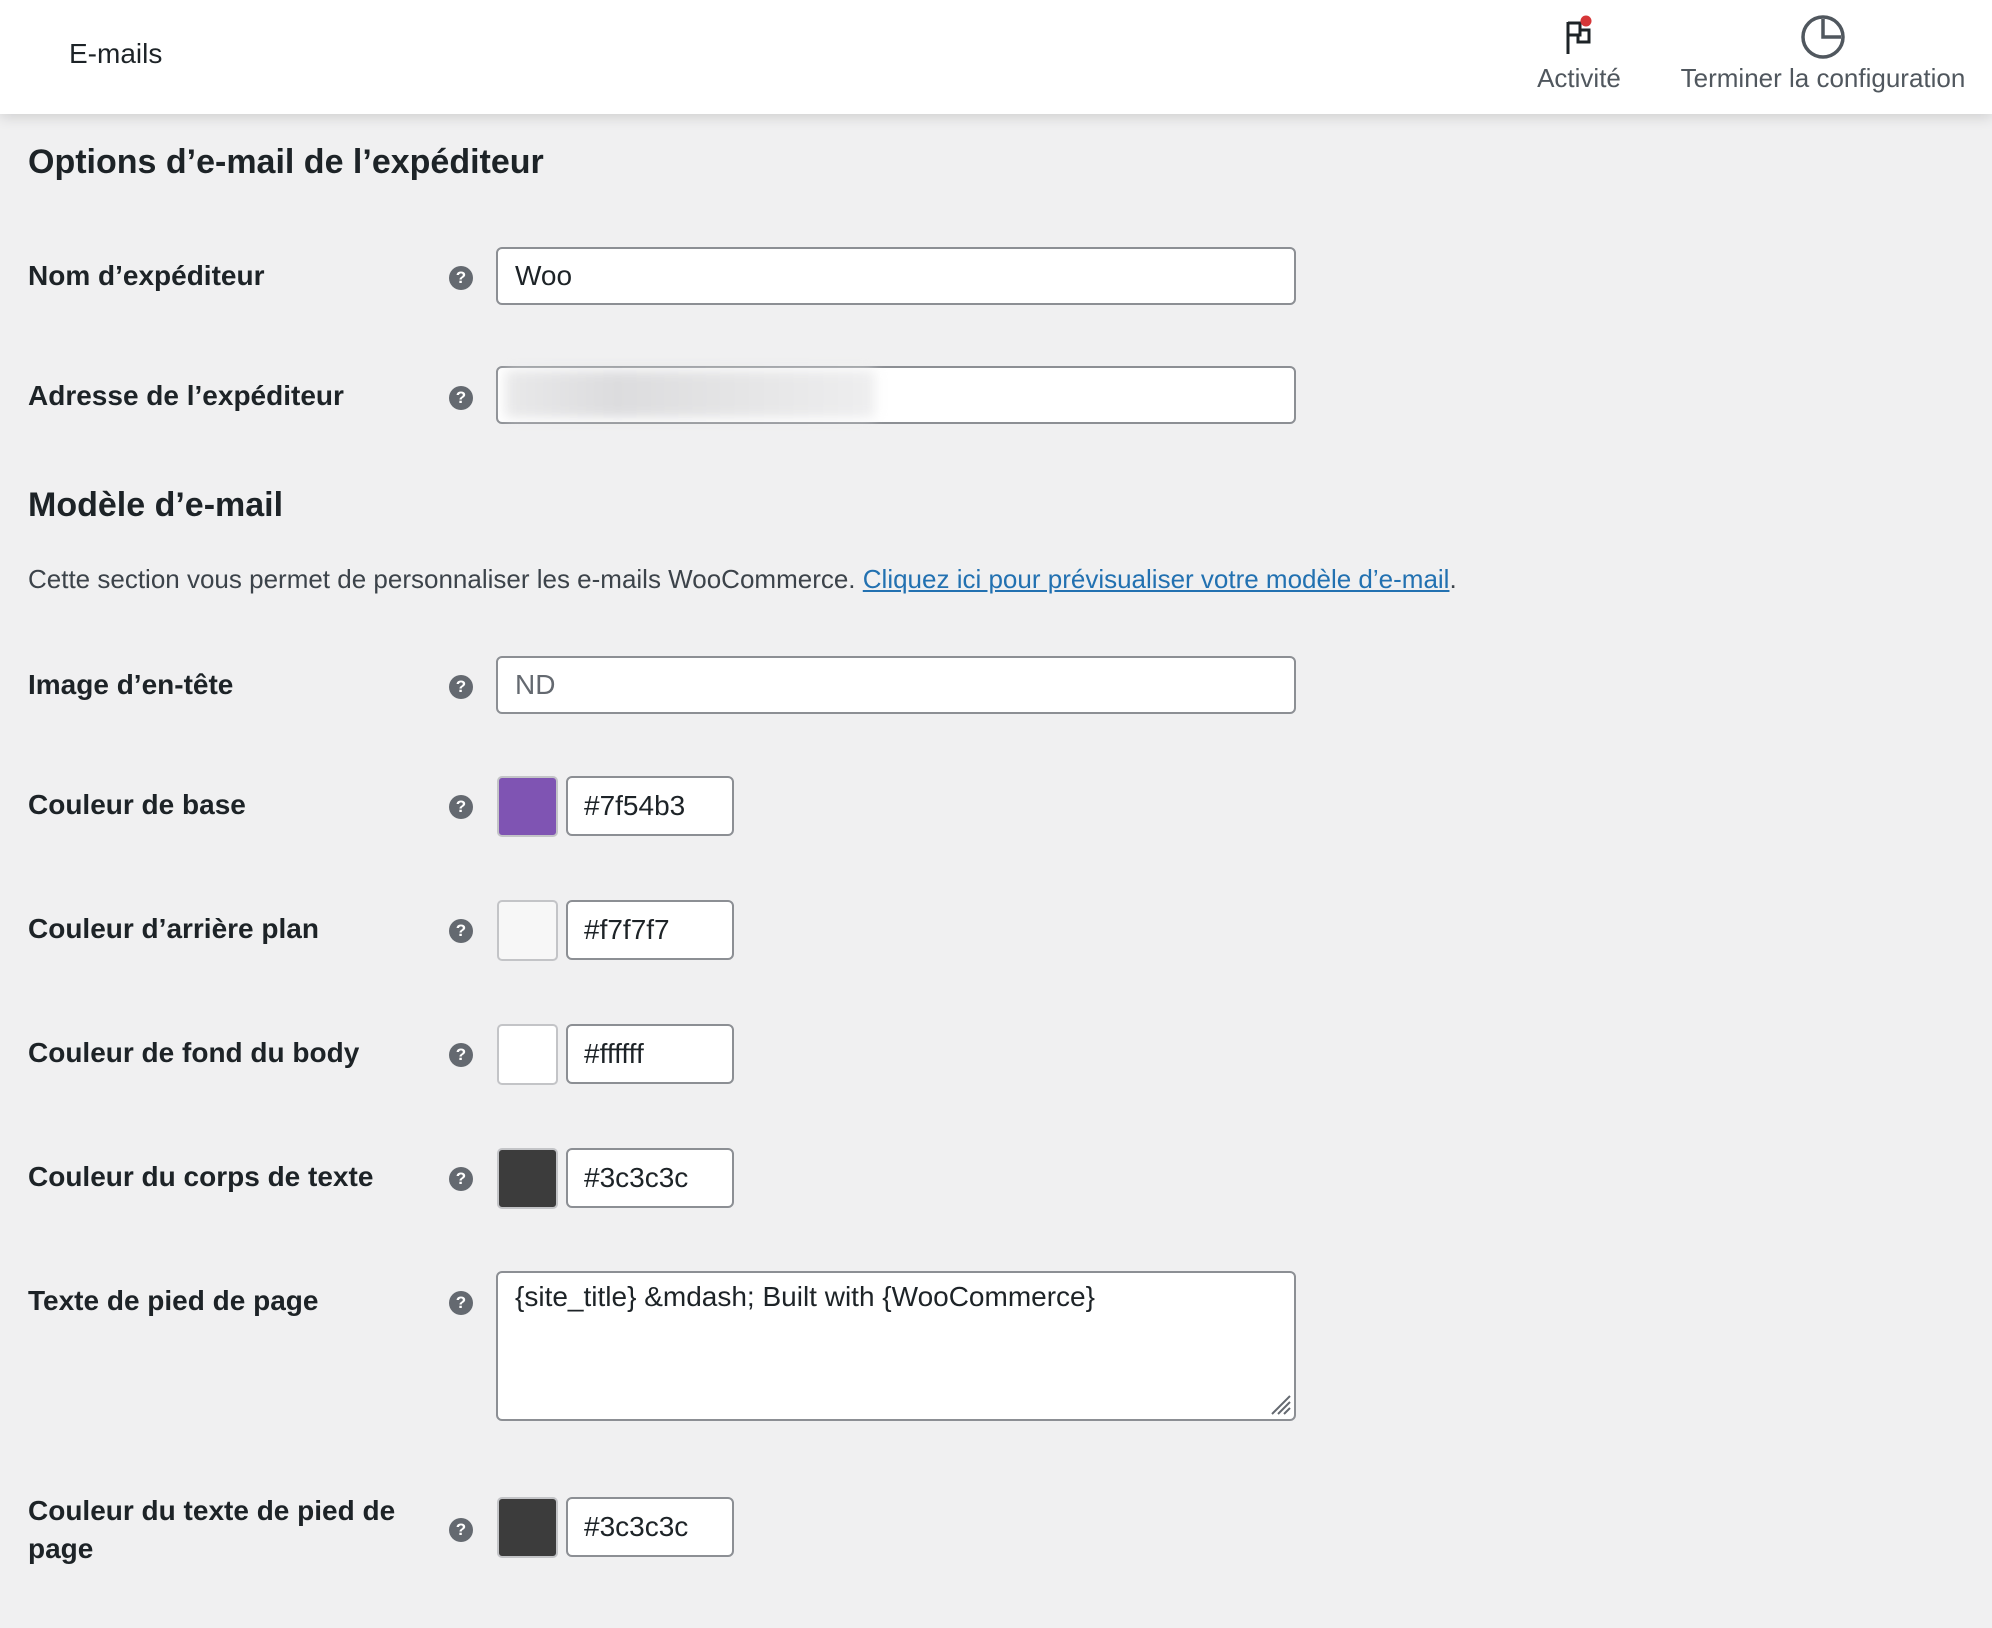 The width and height of the screenshot is (1992, 1628). What do you see at coordinates (650, 930) in the screenshot?
I see `background-color-input` at bounding box center [650, 930].